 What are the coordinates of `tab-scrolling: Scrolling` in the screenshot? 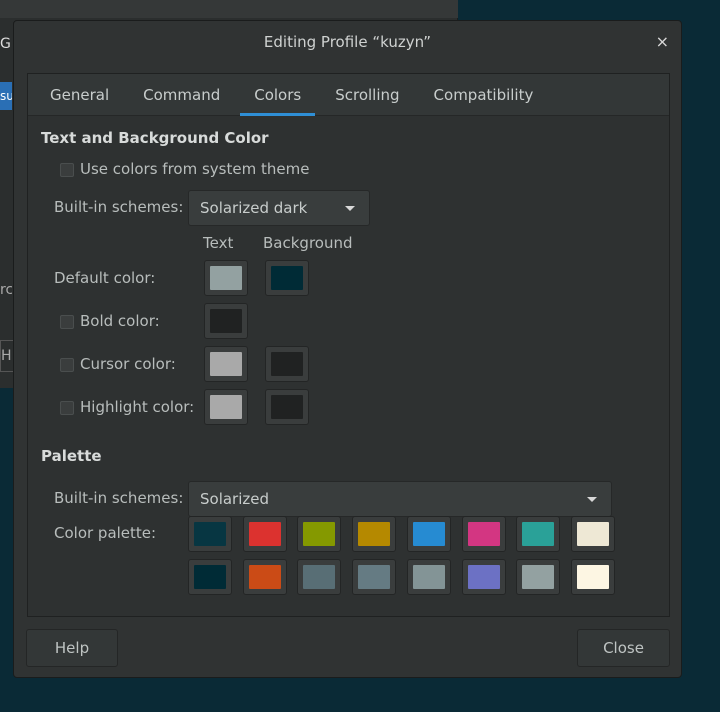 It's located at (367, 95).